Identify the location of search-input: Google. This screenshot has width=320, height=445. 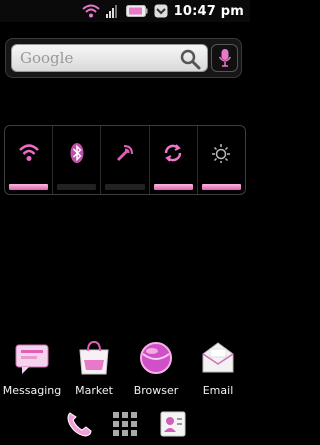
(109, 58).